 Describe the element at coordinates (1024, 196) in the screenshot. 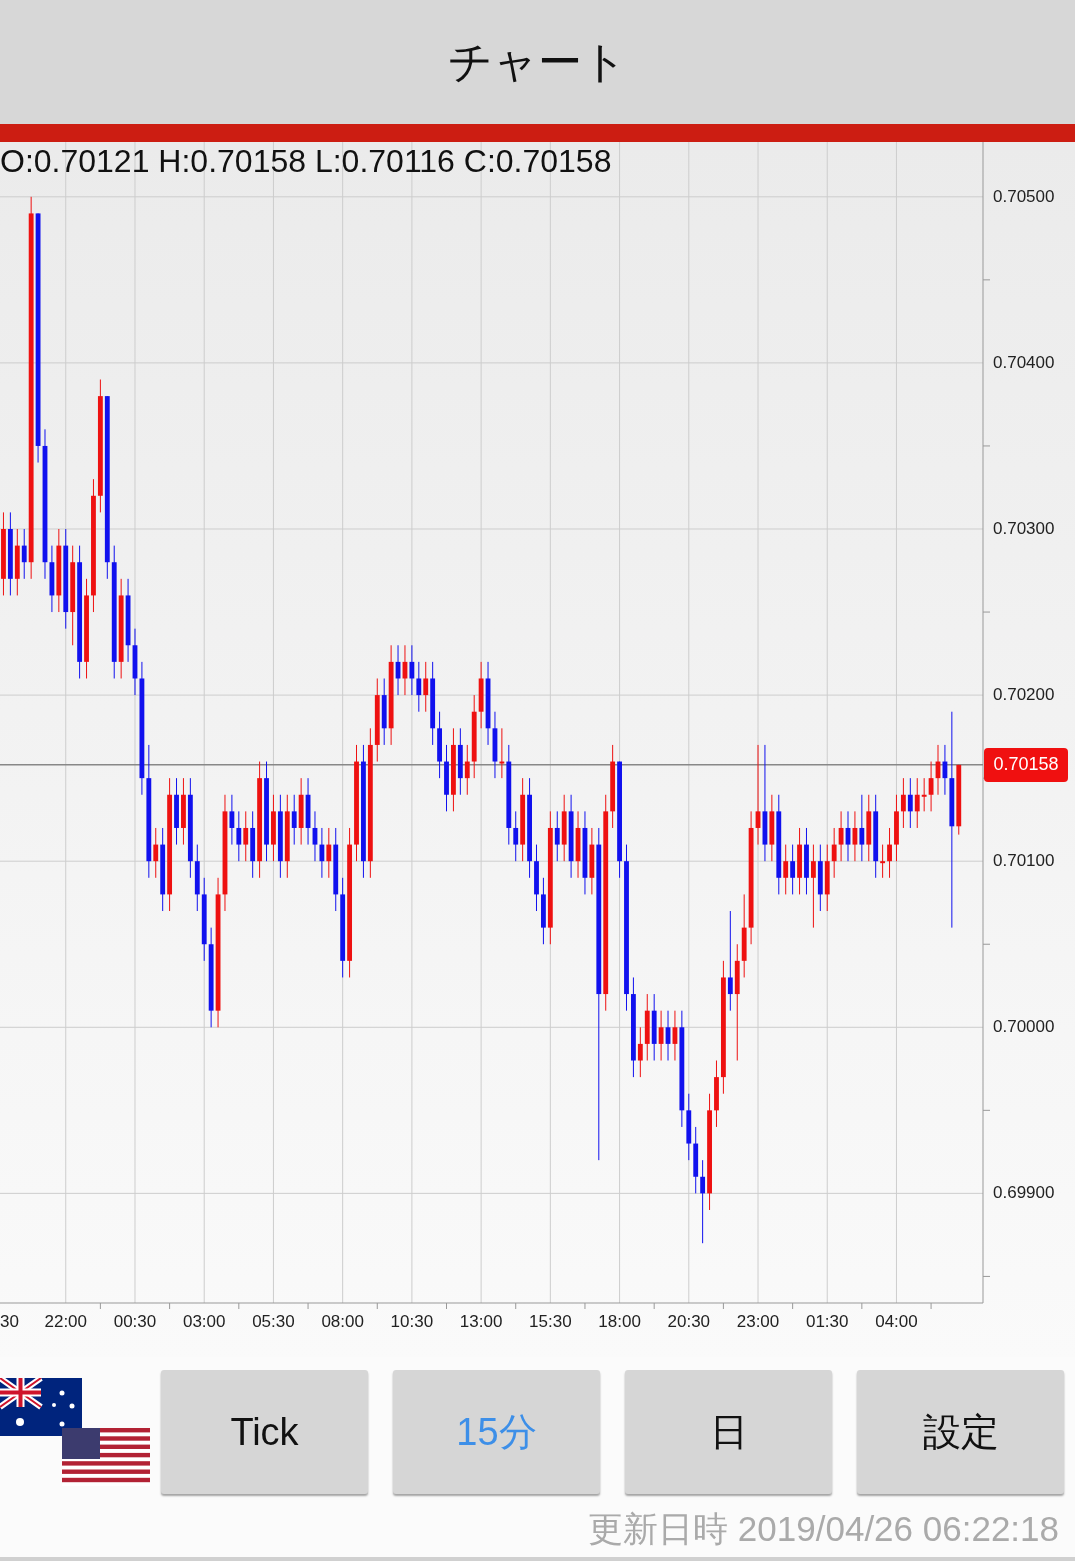

I see `y-axis-label: 0.70500` at that location.